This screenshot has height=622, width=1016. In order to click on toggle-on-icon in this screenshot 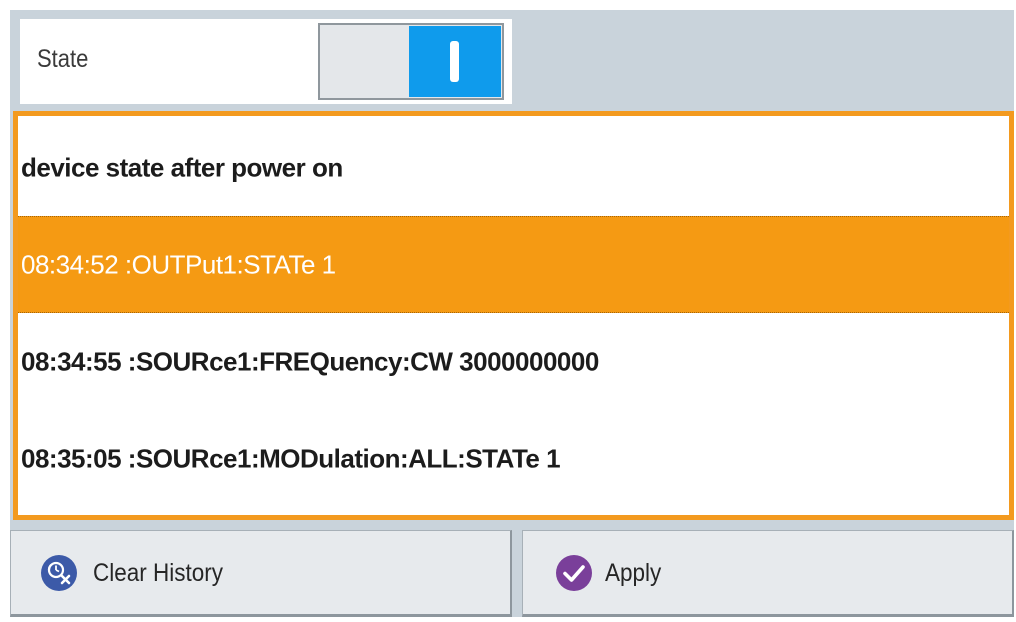, I will do `click(454, 61)`.